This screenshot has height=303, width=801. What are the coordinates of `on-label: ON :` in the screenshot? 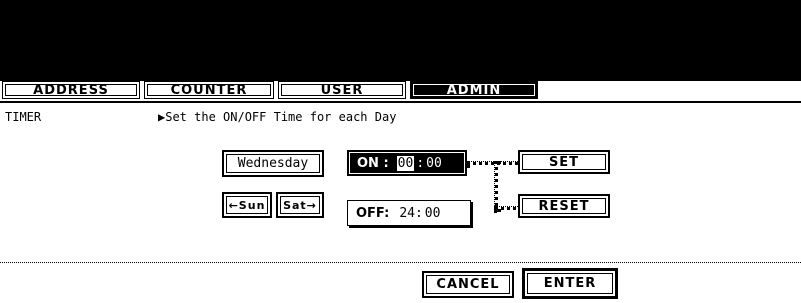 It's located at (373, 163).